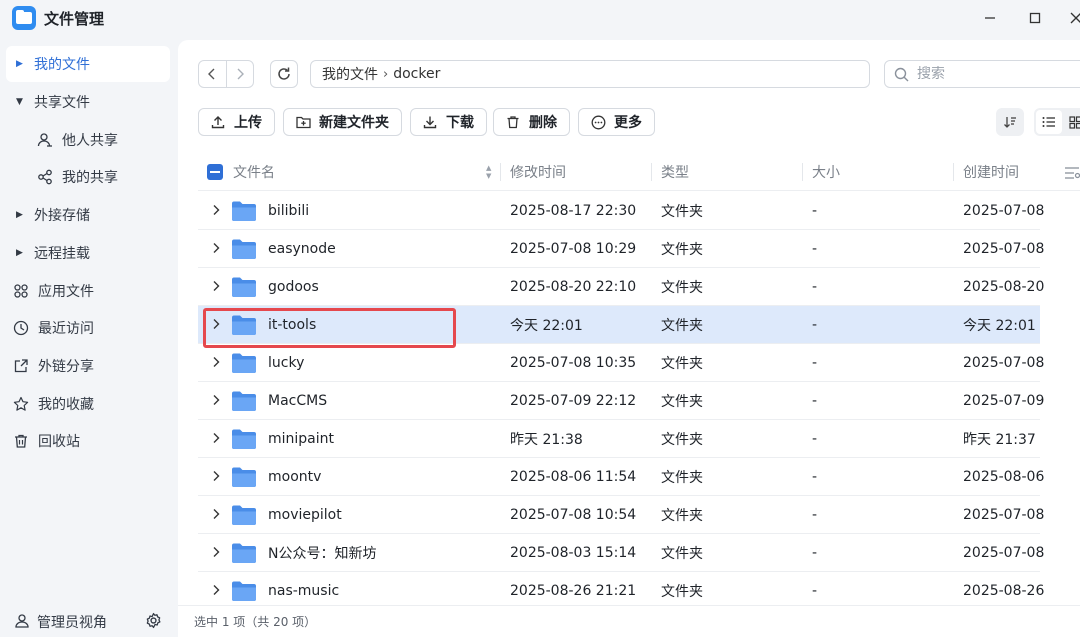 The width and height of the screenshot is (1080, 637). What do you see at coordinates (322, 553) in the screenshot?
I see `file-name: N公众号：知新坊` at bounding box center [322, 553].